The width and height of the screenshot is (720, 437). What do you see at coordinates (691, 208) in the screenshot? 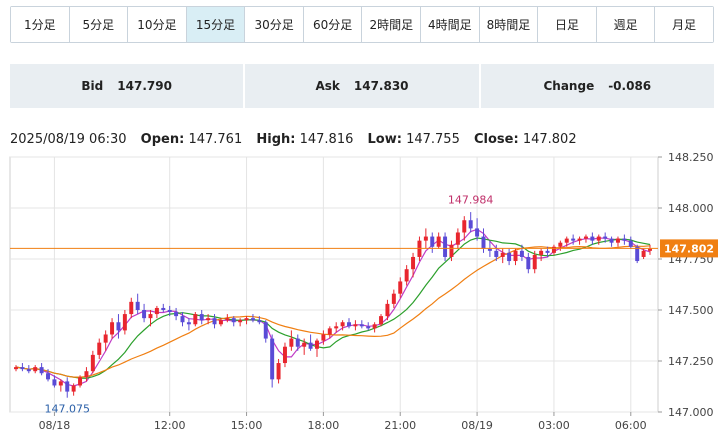
I see `y-tick-label: 148.000` at bounding box center [691, 208].